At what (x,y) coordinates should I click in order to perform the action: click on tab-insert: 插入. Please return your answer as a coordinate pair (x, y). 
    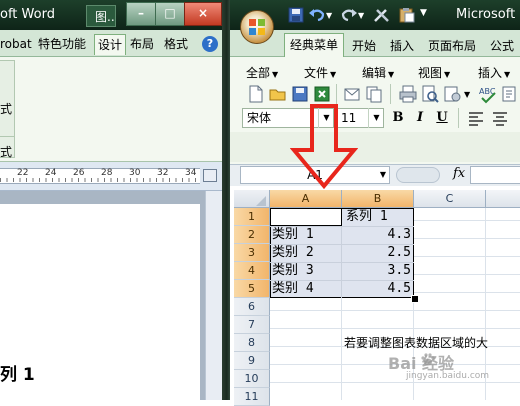
    Looking at the image, I should click on (402, 46).